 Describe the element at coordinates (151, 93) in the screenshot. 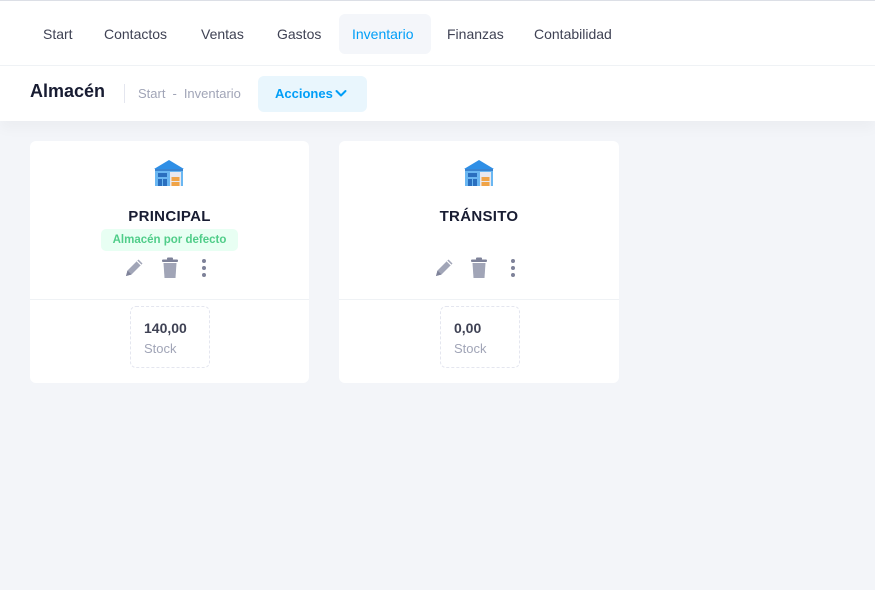

I see `breadcrumb-item-start: Start` at that location.